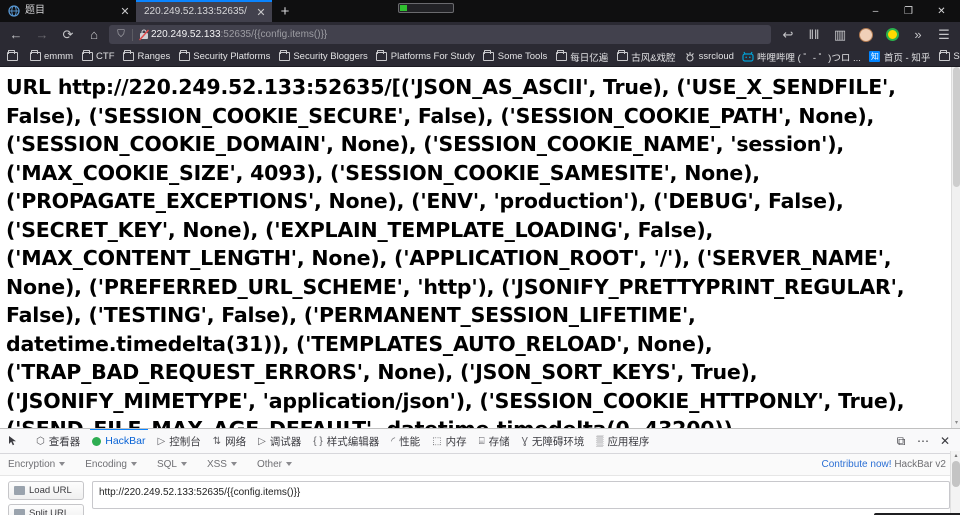  What do you see at coordinates (121, 34) in the screenshot?
I see `shield-icon: ⛉` at bounding box center [121, 34].